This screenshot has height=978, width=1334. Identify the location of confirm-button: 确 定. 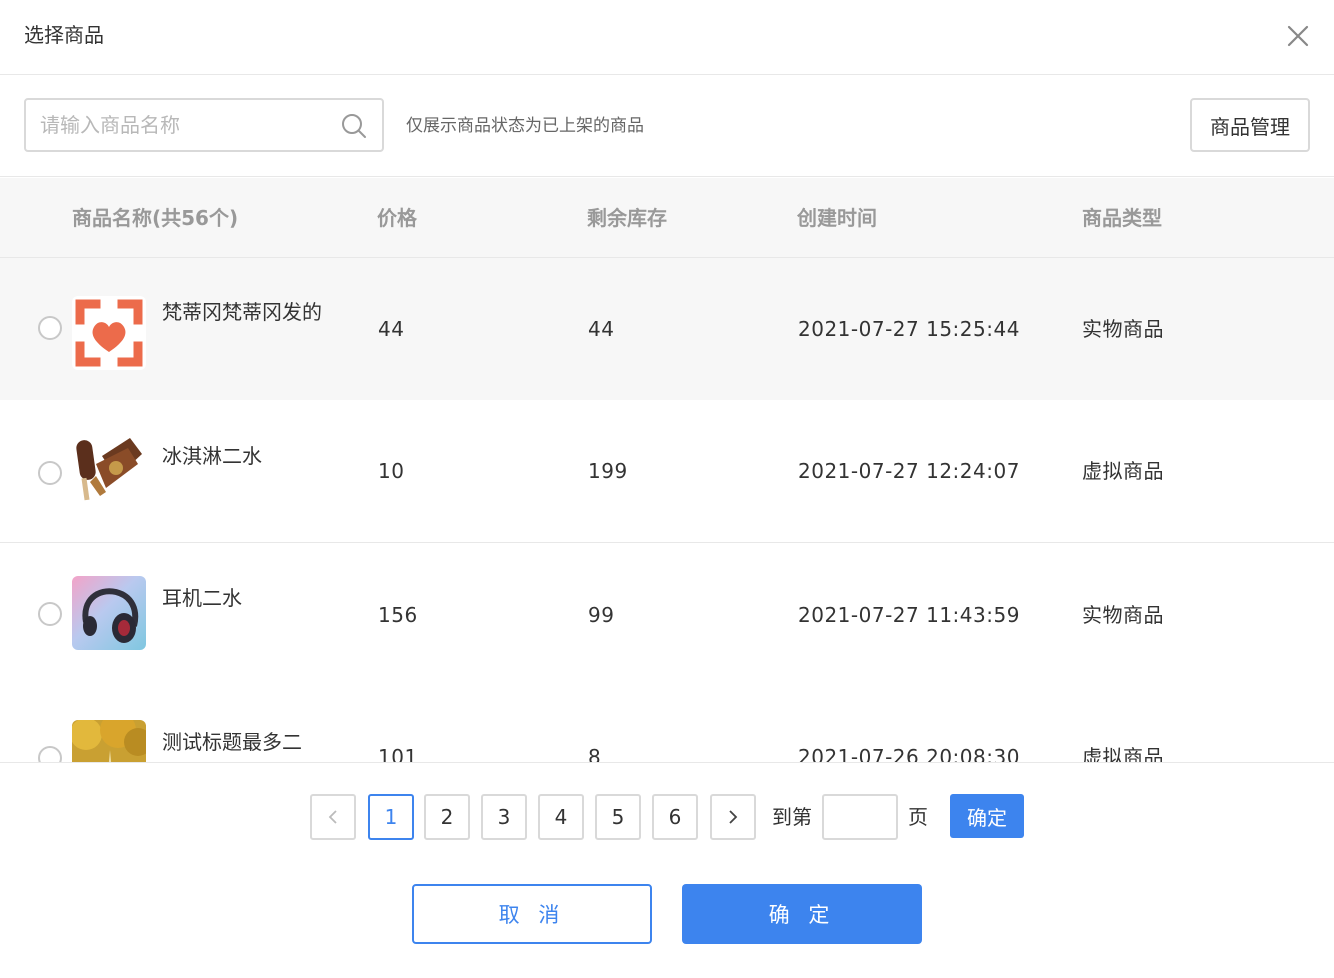
(802, 914).